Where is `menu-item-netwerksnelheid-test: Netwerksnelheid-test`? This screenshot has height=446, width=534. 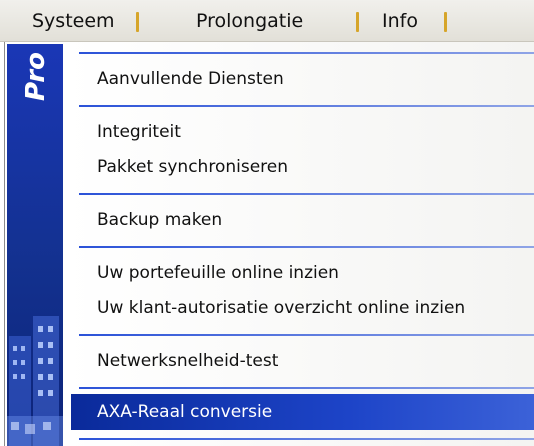 menu-item-netwerksnelheid-test: Netwerksnelheid-test is located at coordinates (187, 361).